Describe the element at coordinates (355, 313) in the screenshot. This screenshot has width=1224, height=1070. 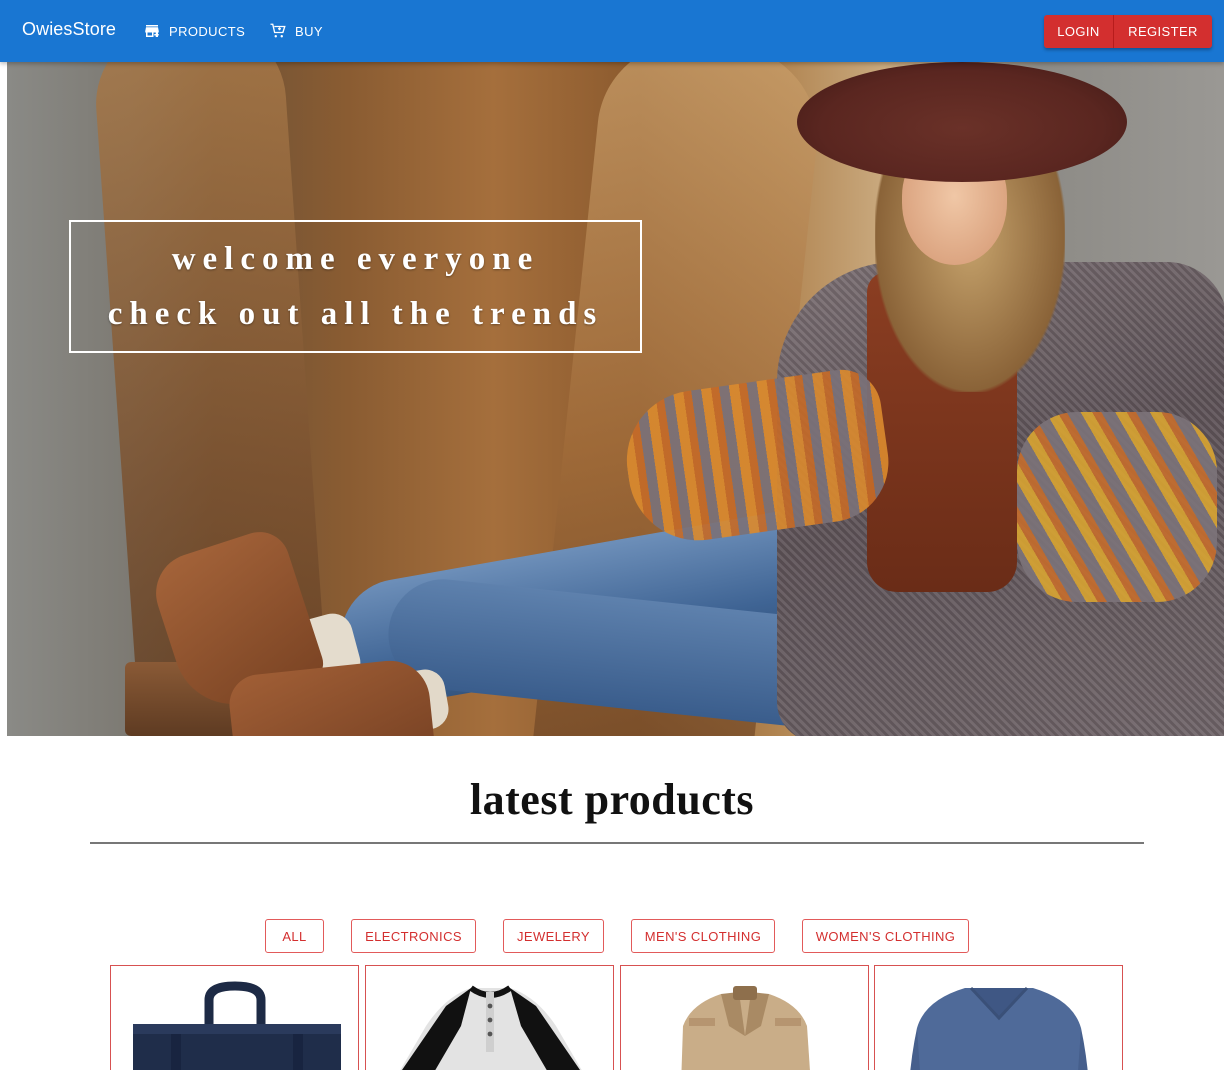
I see `hero-subheadline: check out all the trends` at that location.